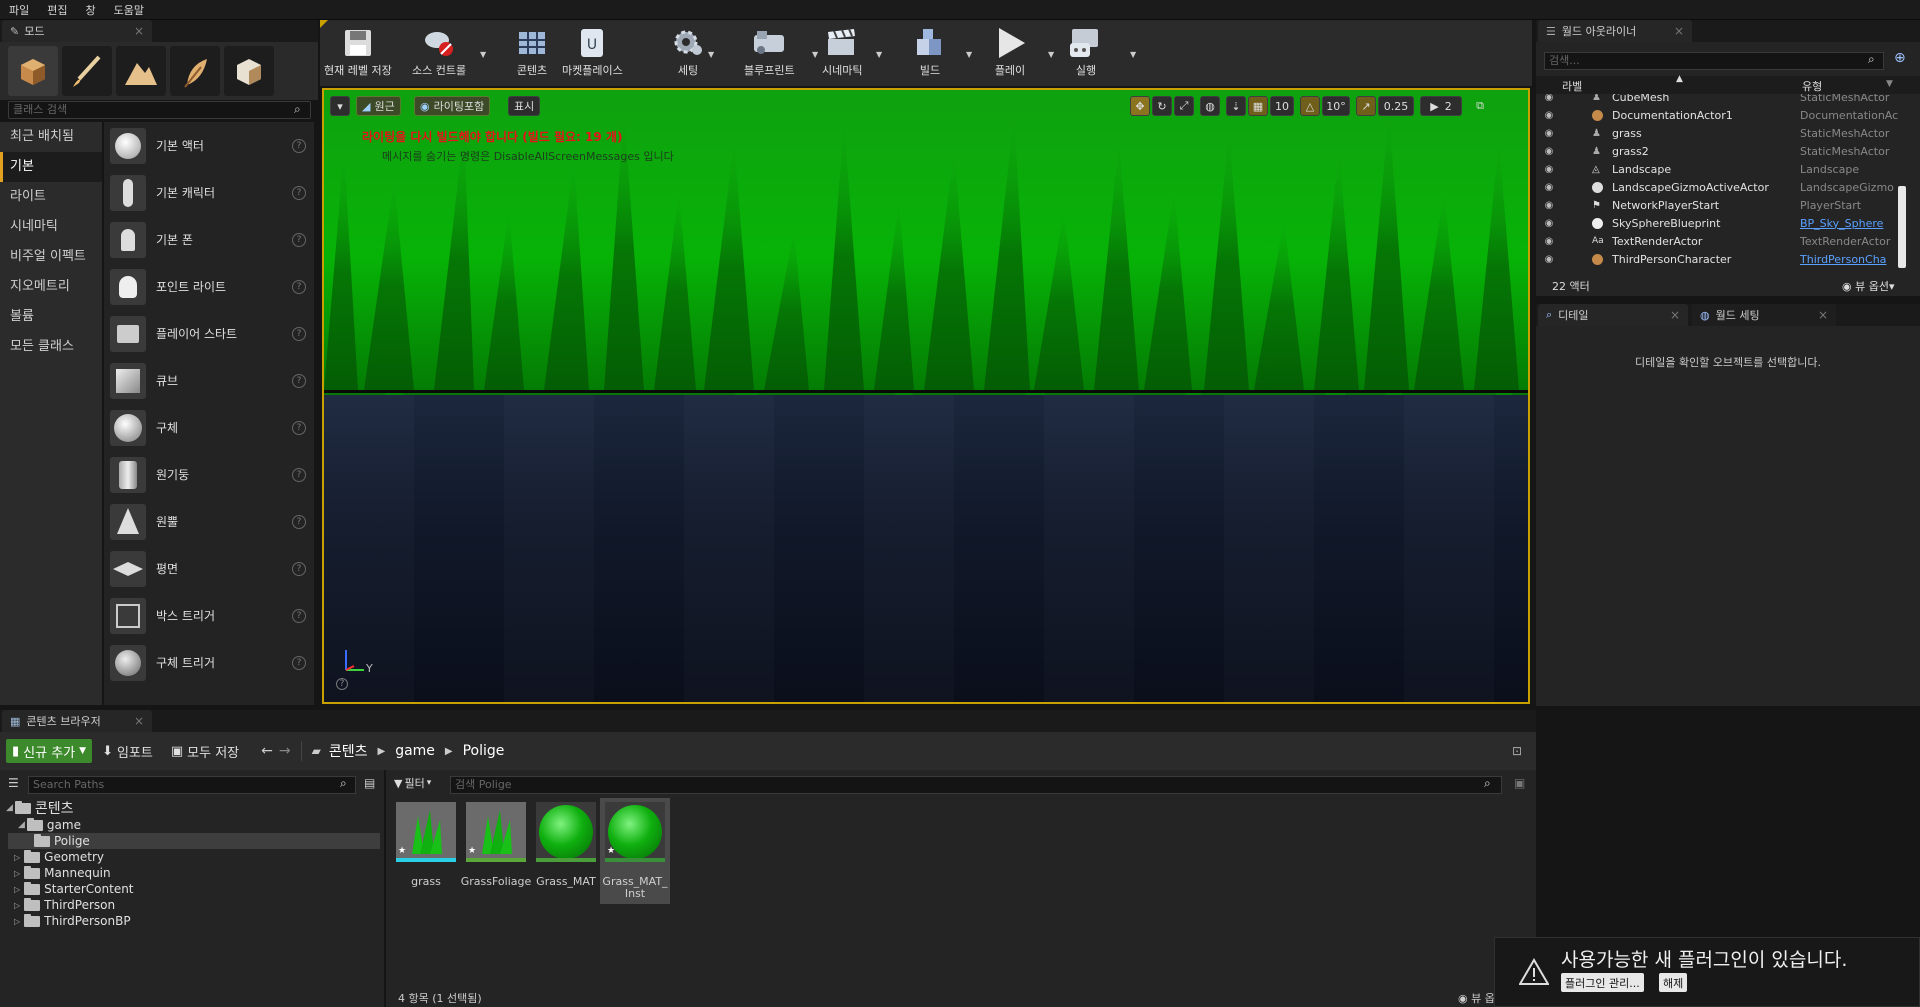 This screenshot has width=1920, height=1007. I want to click on col-type-header: 유형, so click(1812, 86).